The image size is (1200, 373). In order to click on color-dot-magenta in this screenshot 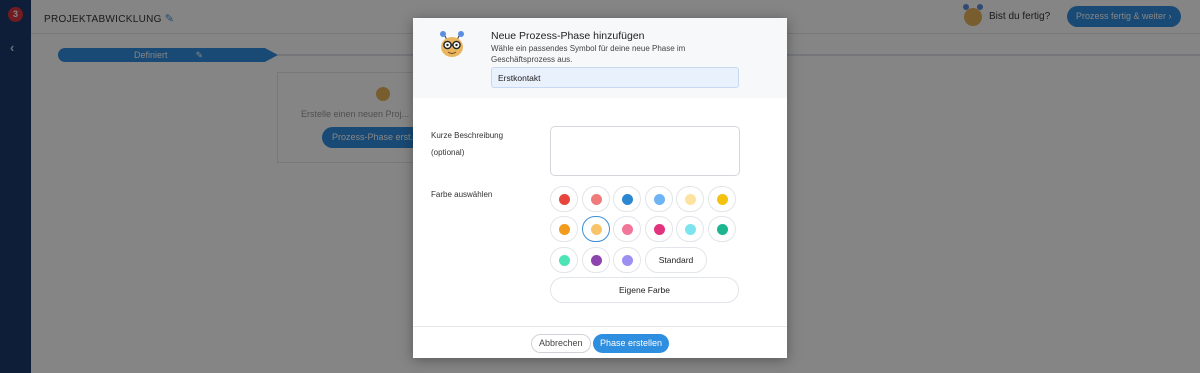, I will do `click(659, 229)`.